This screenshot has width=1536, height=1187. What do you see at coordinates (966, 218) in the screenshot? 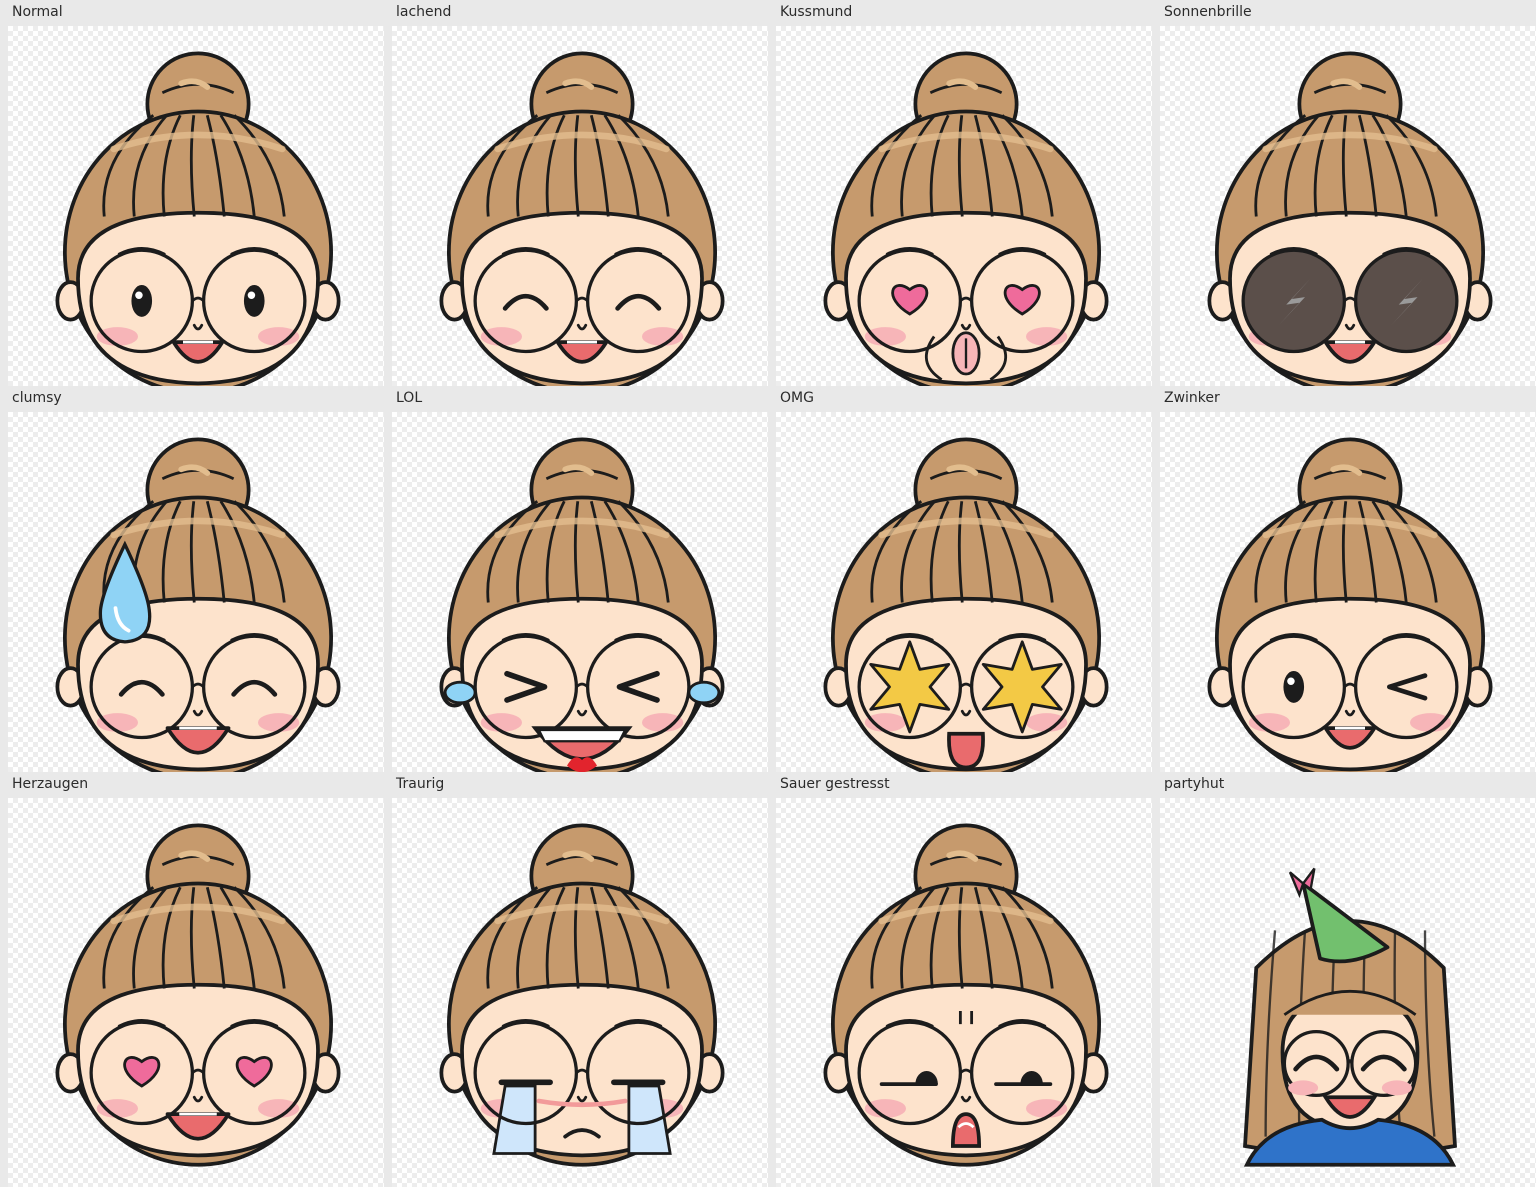
I see `face-kiss-icon` at bounding box center [966, 218].